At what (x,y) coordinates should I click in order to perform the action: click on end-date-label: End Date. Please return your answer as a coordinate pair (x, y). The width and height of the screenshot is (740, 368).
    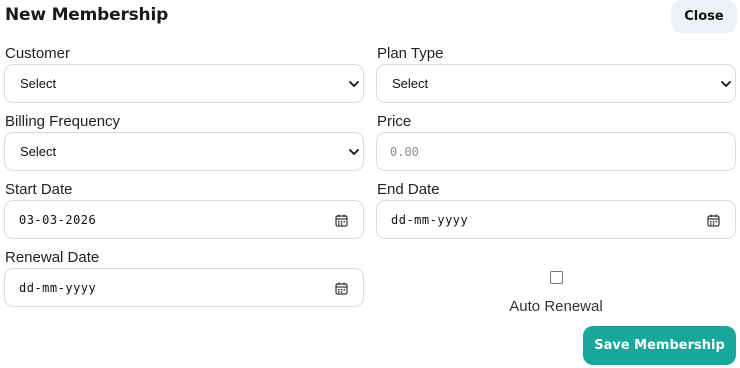
    Looking at the image, I should click on (408, 189).